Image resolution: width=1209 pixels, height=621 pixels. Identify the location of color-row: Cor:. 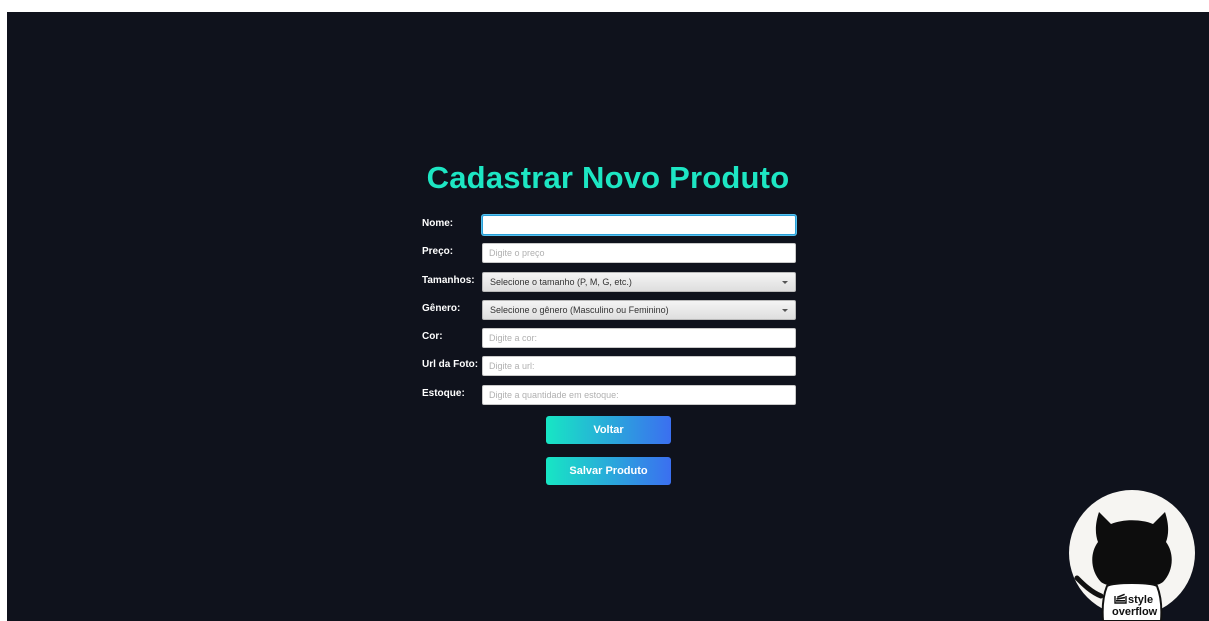
(610, 338).